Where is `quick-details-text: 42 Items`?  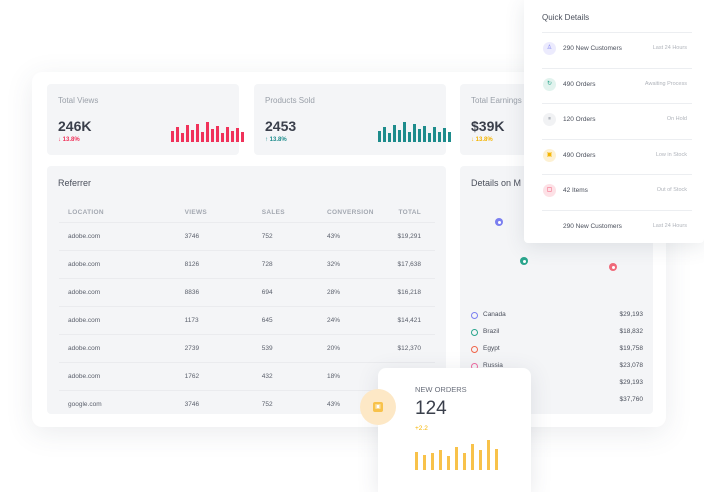 quick-details-text: 42 Items is located at coordinates (575, 190).